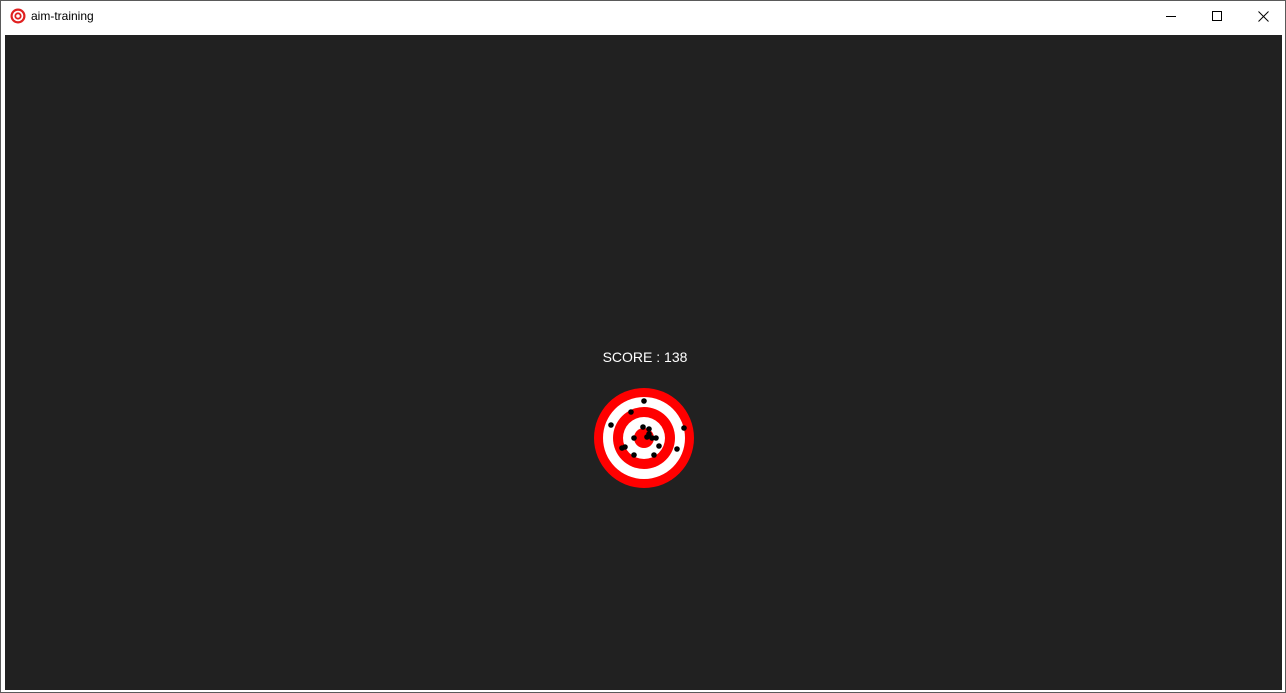  I want to click on close-button, so click(1263, 16).